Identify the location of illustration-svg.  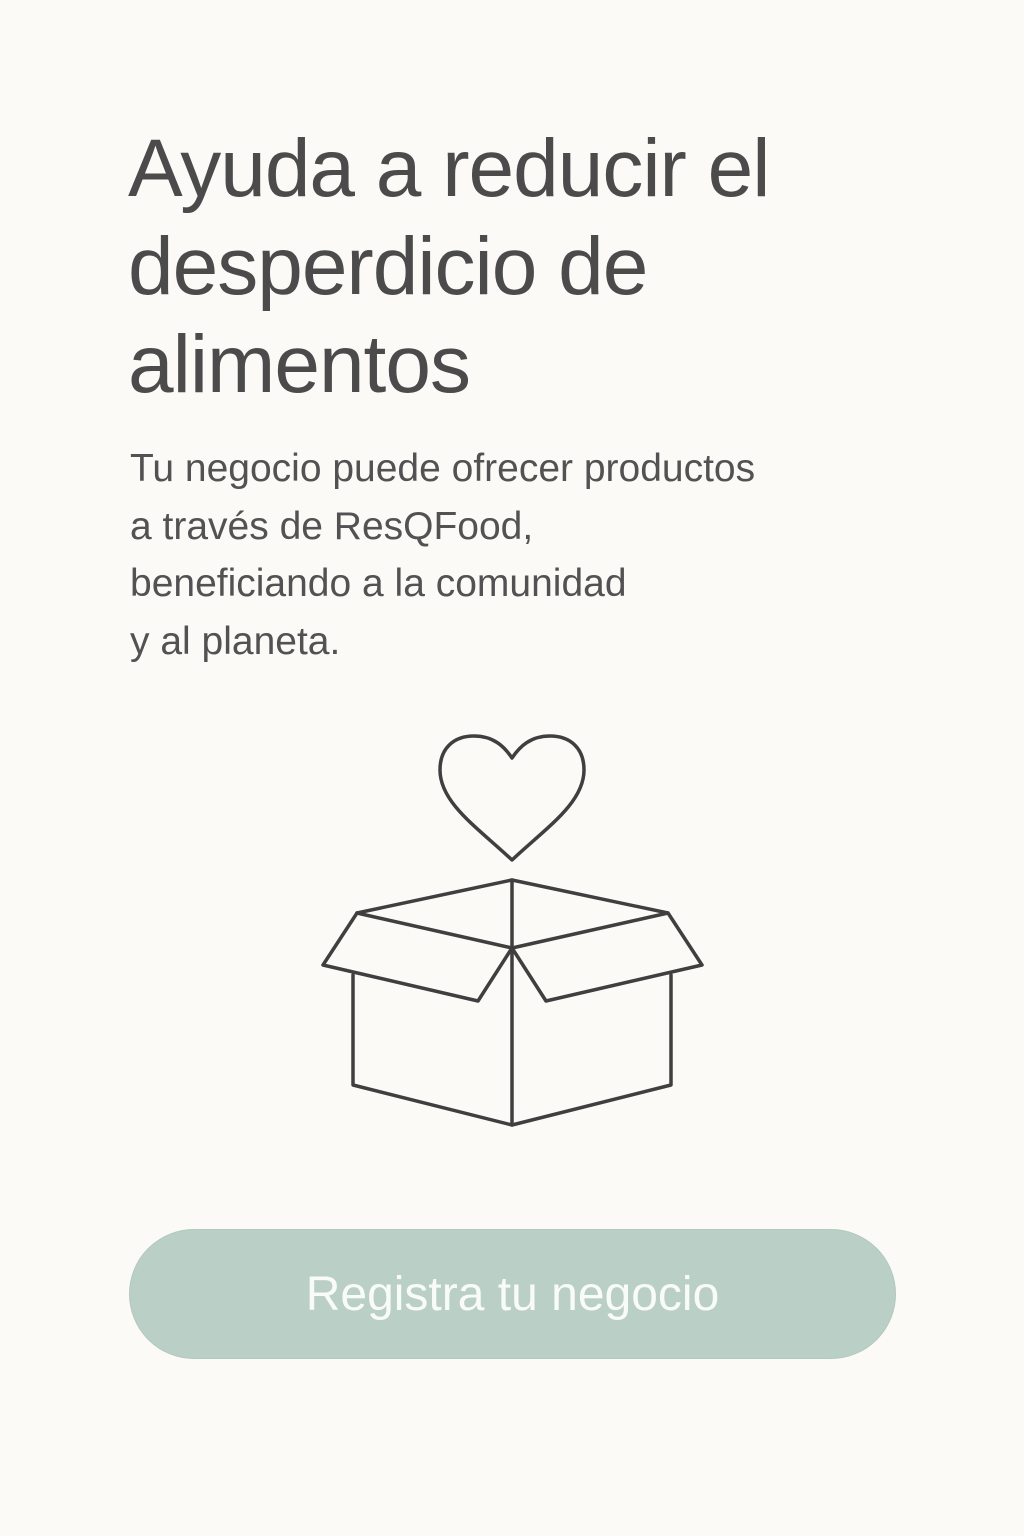
(512, 930).